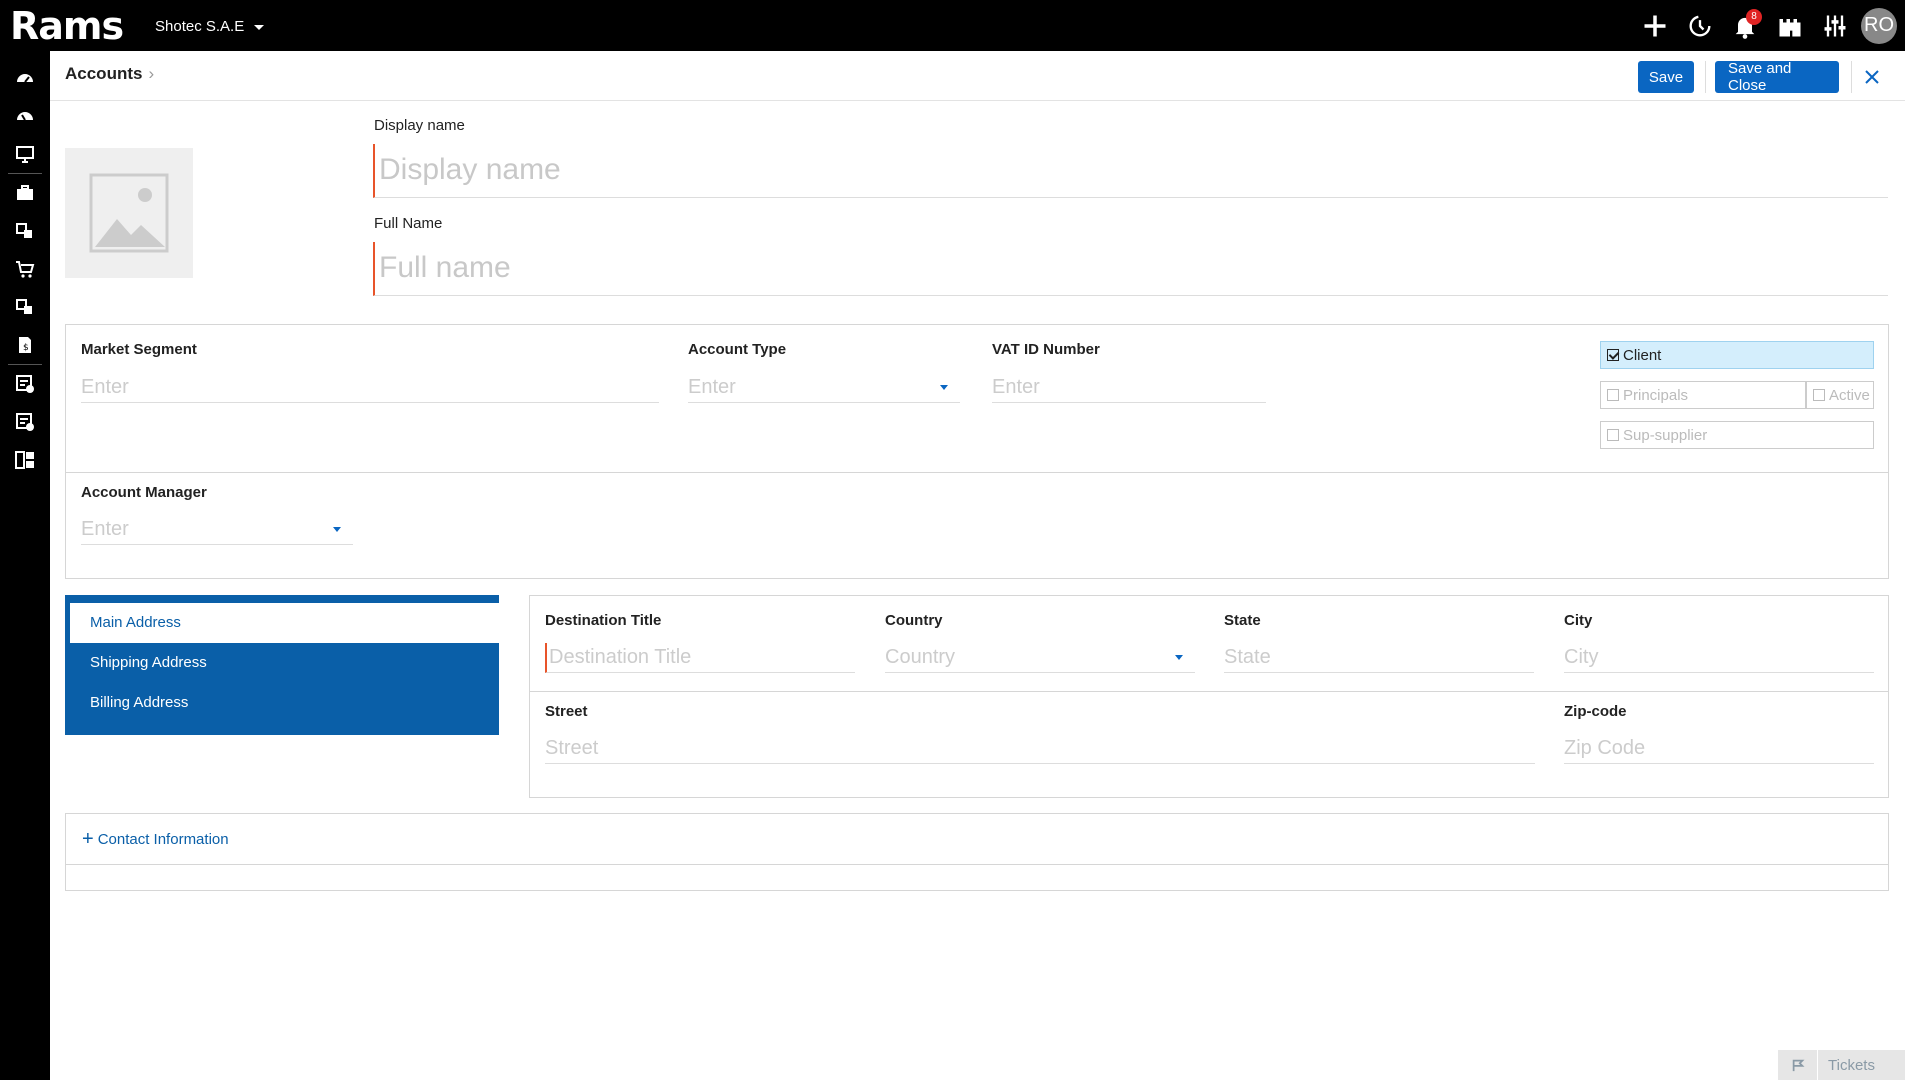  What do you see at coordinates (700, 658) in the screenshot?
I see `destination-title-input: Destination Title` at bounding box center [700, 658].